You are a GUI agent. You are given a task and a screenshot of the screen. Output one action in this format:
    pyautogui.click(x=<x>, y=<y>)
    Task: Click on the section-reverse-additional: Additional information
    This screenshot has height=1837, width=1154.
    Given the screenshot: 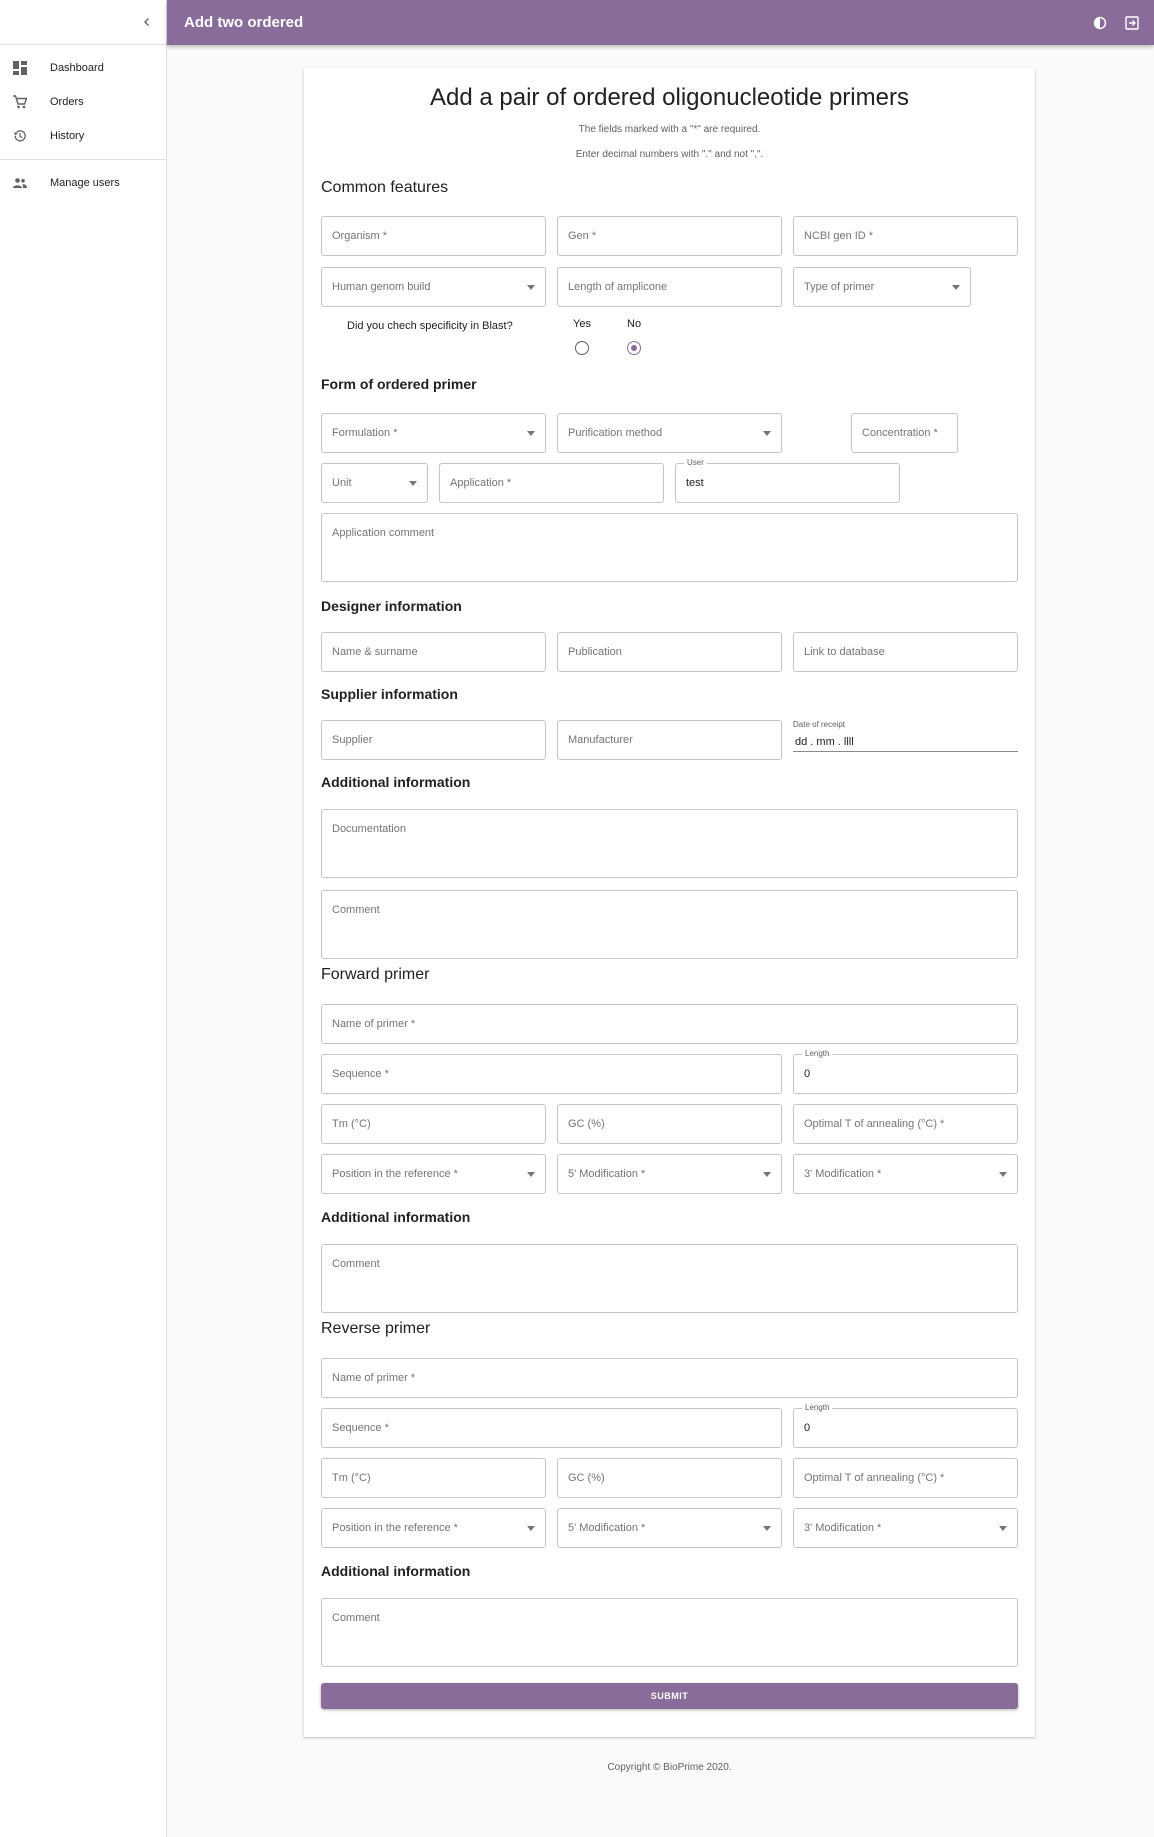 What is the action you would take?
    pyautogui.click(x=396, y=1571)
    